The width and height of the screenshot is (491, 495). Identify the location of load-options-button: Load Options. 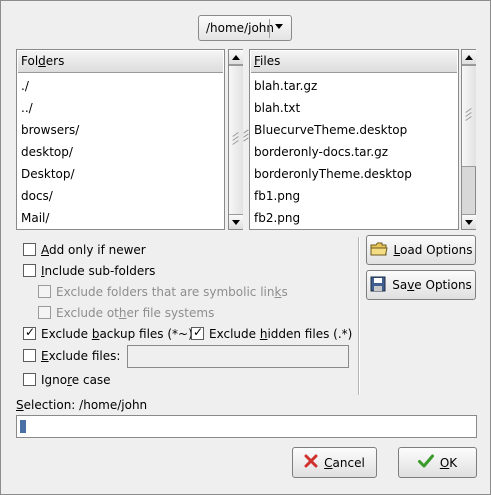
(421, 250).